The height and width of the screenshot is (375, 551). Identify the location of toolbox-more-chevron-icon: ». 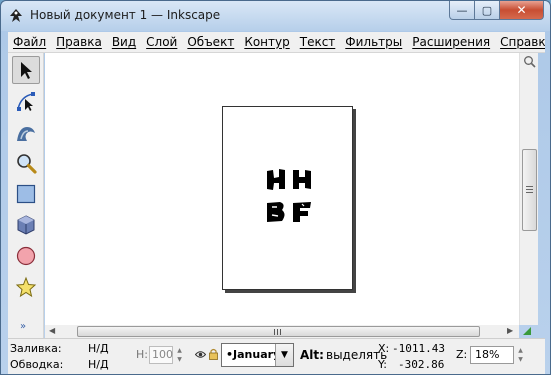
(23, 326).